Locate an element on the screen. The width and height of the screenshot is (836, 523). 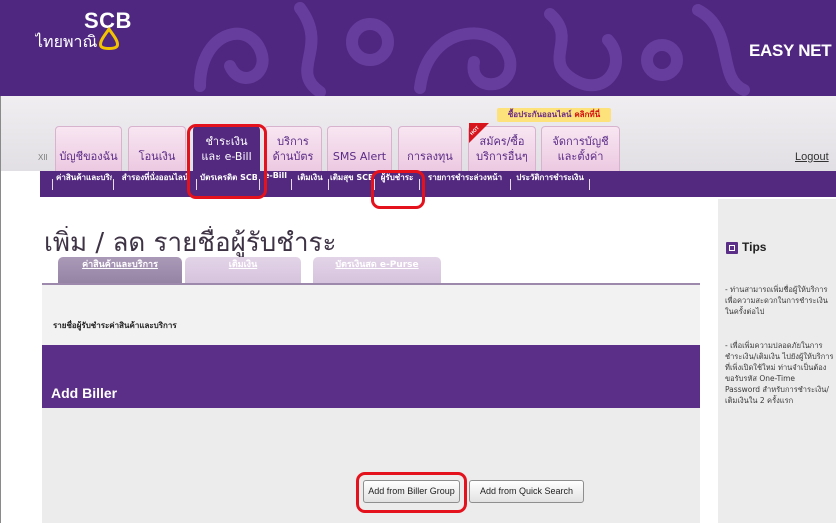
tip-text-line: Password สำหรับการชำระเงิน/ is located at coordinates (777, 389).